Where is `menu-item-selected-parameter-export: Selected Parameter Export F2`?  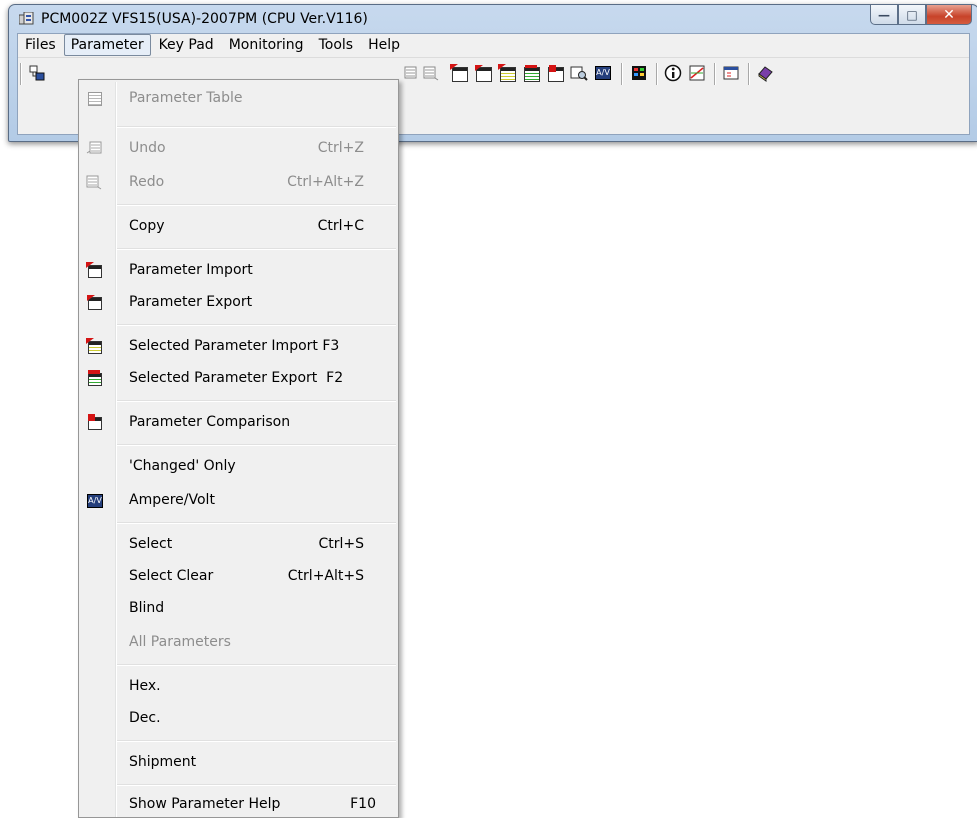
menu-item-selected-parameter-export: Selected Parameter Export F2 is located at coordinates (238, 378).